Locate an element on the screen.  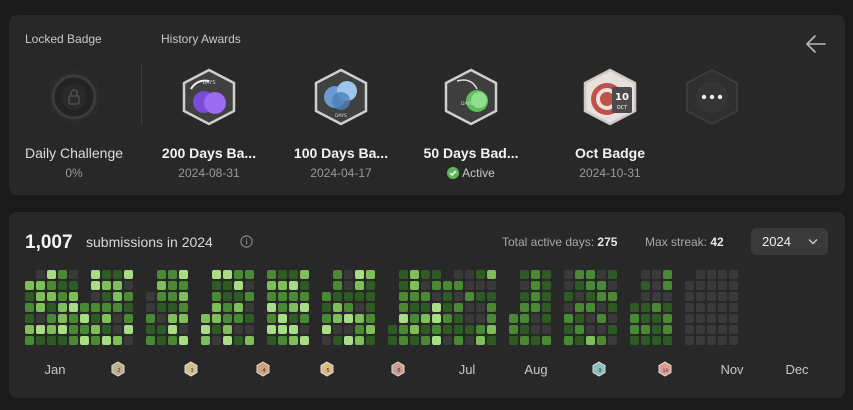
year-select: 2024 is located at coordinates (789, 241).